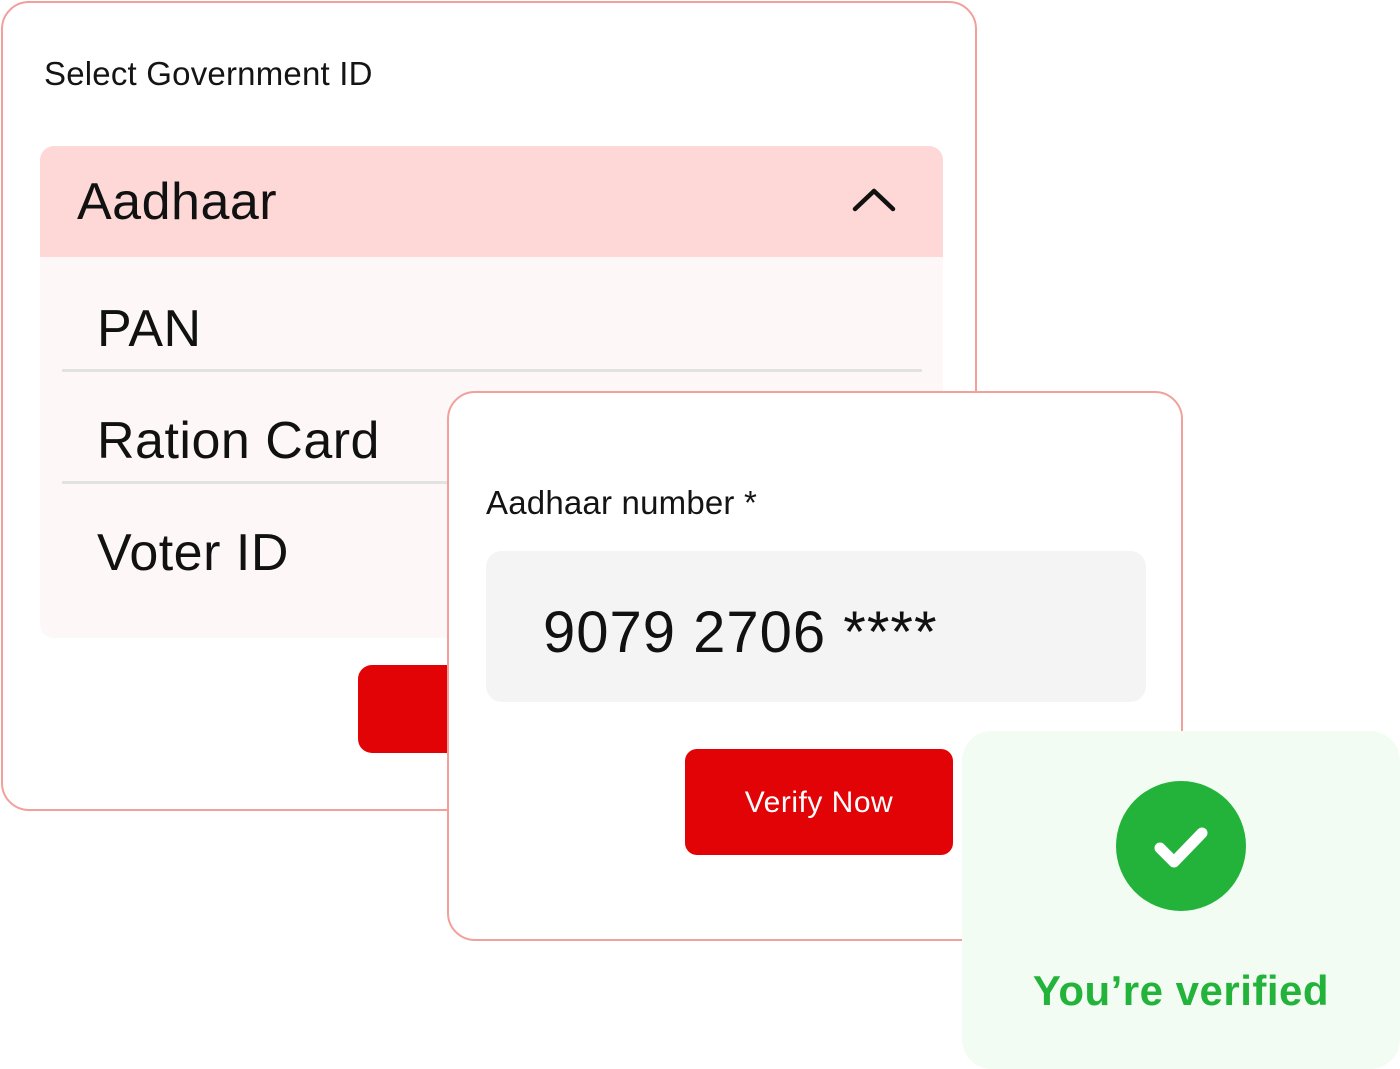 The width and height of the screenshot is (1400, 1069). I want to click on verify-now-label: Verify Now, so click(819, 802).